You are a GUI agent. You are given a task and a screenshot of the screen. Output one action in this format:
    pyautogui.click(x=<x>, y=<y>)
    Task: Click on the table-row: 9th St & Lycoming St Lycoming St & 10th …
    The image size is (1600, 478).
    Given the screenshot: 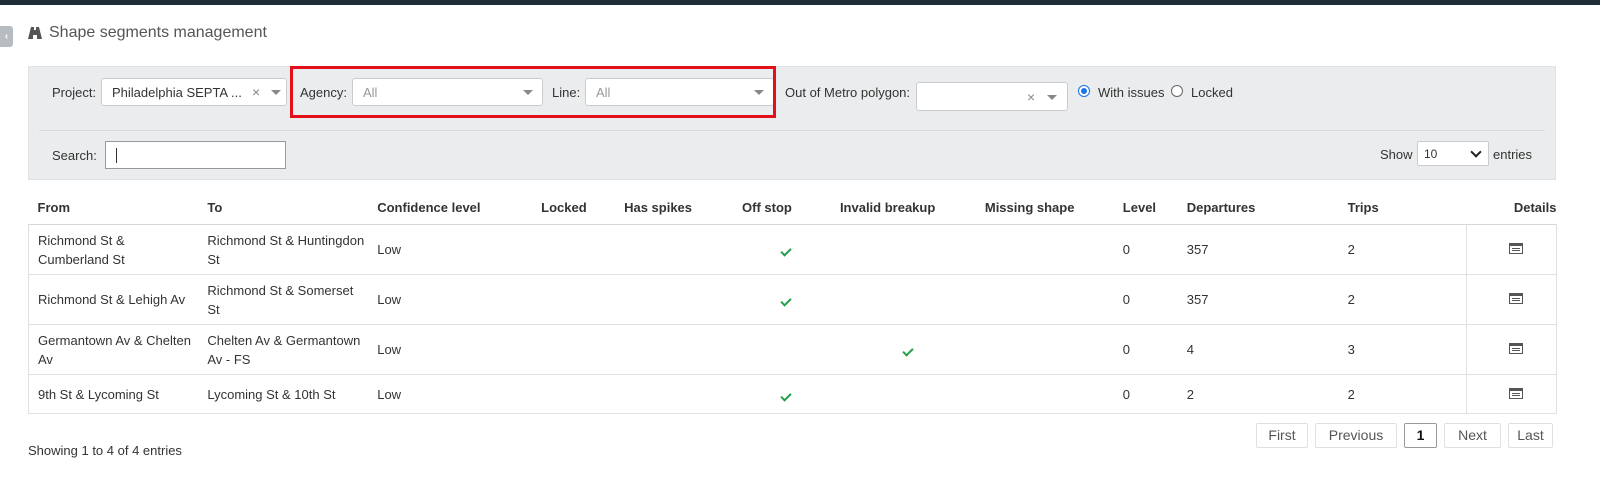 What is the action you would take?
    pyautogui.click(x=793, y=394)
    